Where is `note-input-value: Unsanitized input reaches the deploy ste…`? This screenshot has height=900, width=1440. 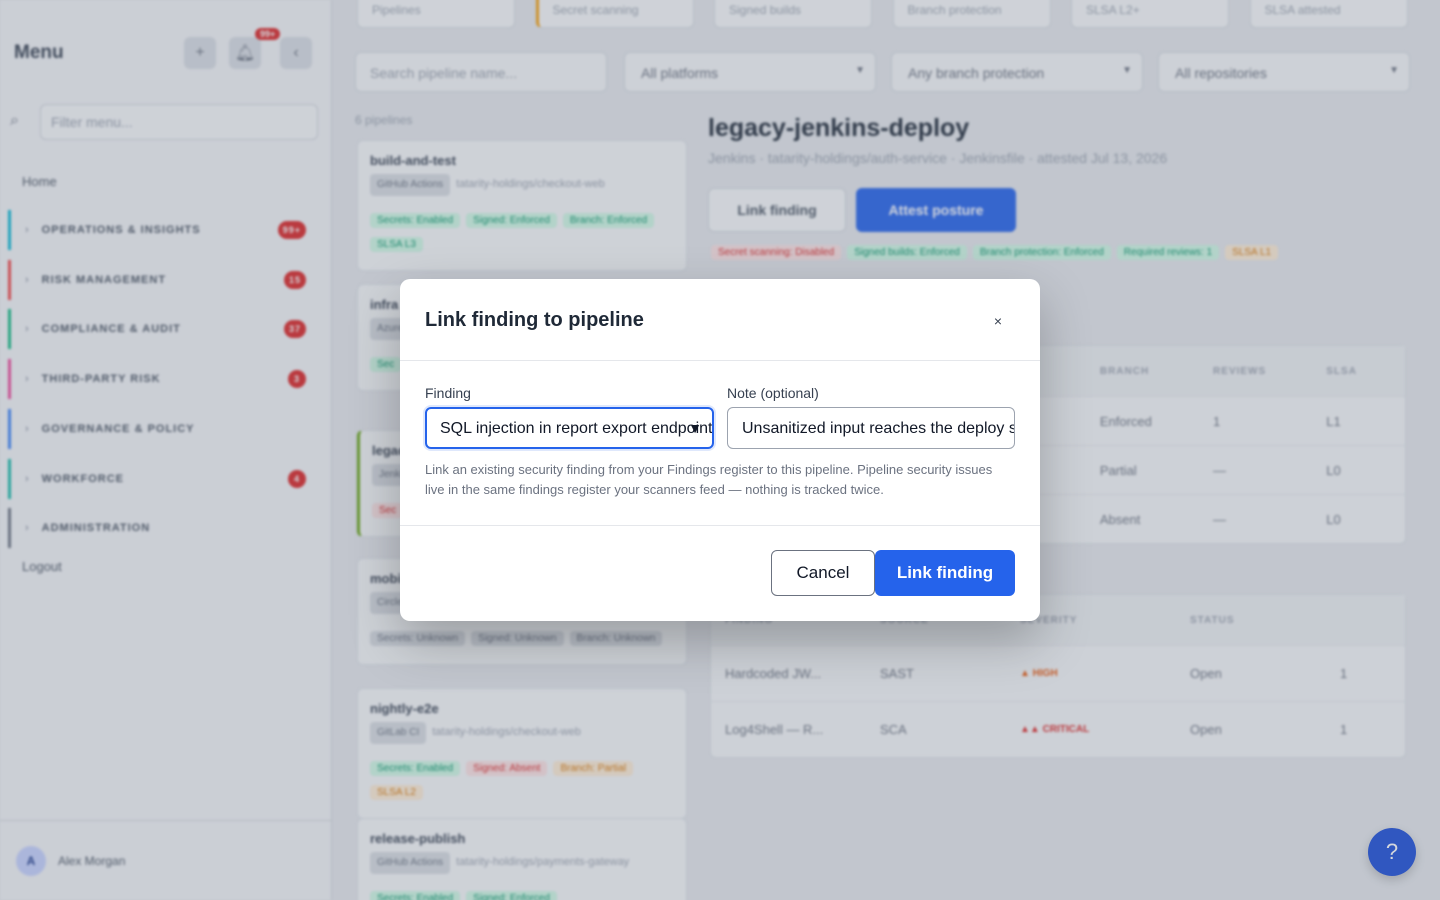 note-input-value: Unsanitized input reaches the deploy ste… is located at coordinates (878, 428).